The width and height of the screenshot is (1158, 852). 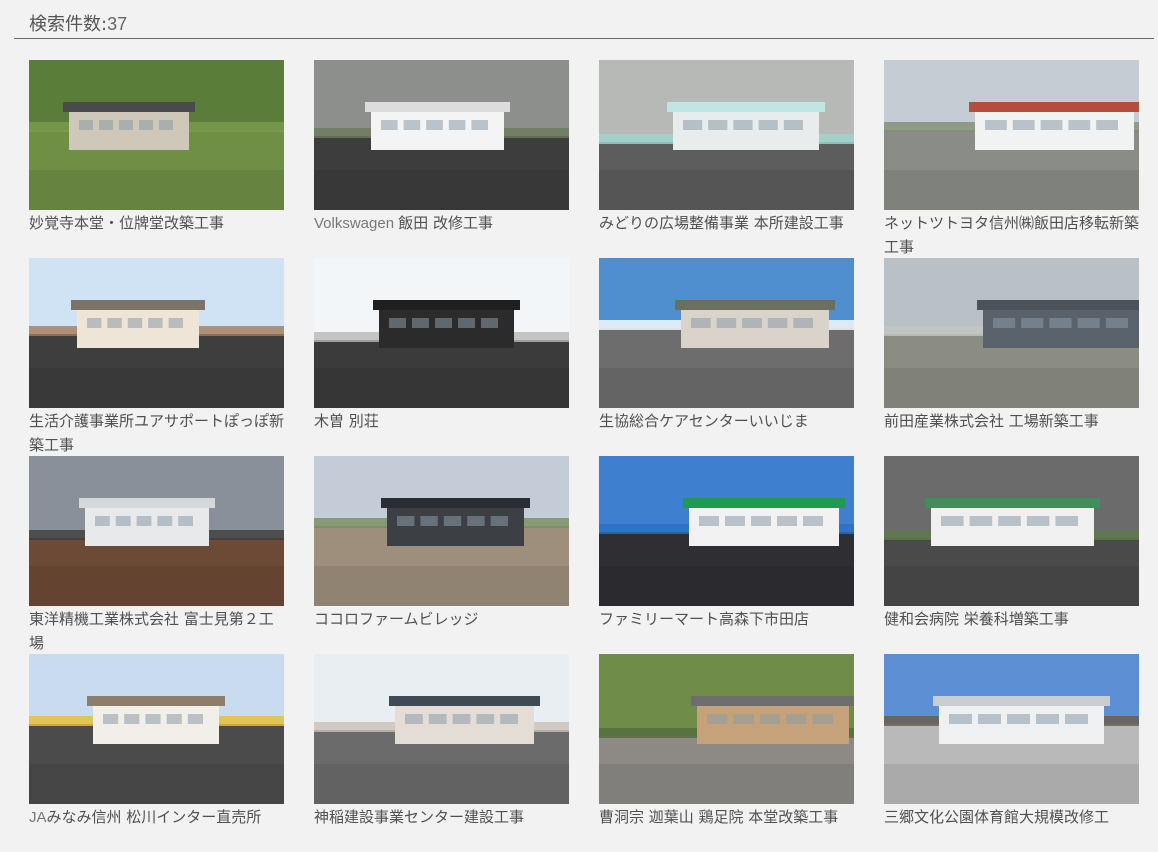 I want to click on project-card: JAみなみ信州 松川インター直売所, so click(x=156, y=753).